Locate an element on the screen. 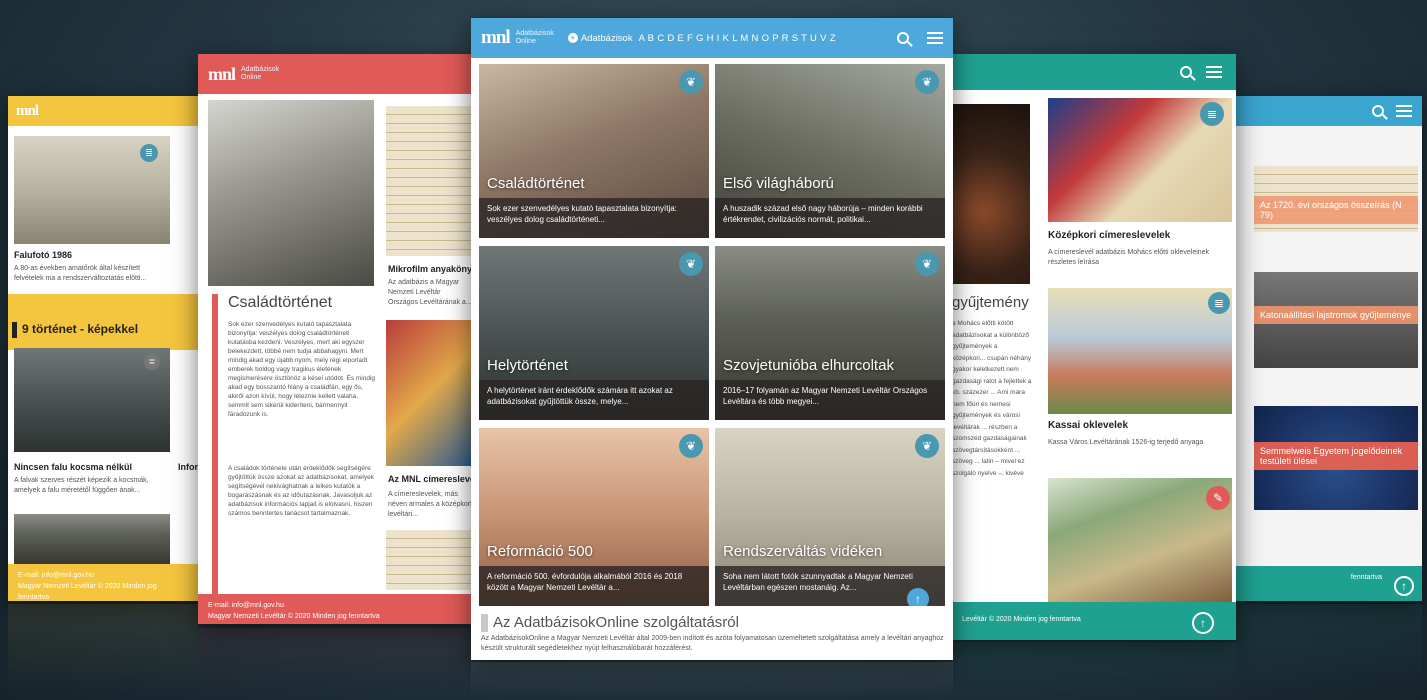 The image size is (1427, 700). card-title: Falufotó 1986 is located at coordinates (43, 255).